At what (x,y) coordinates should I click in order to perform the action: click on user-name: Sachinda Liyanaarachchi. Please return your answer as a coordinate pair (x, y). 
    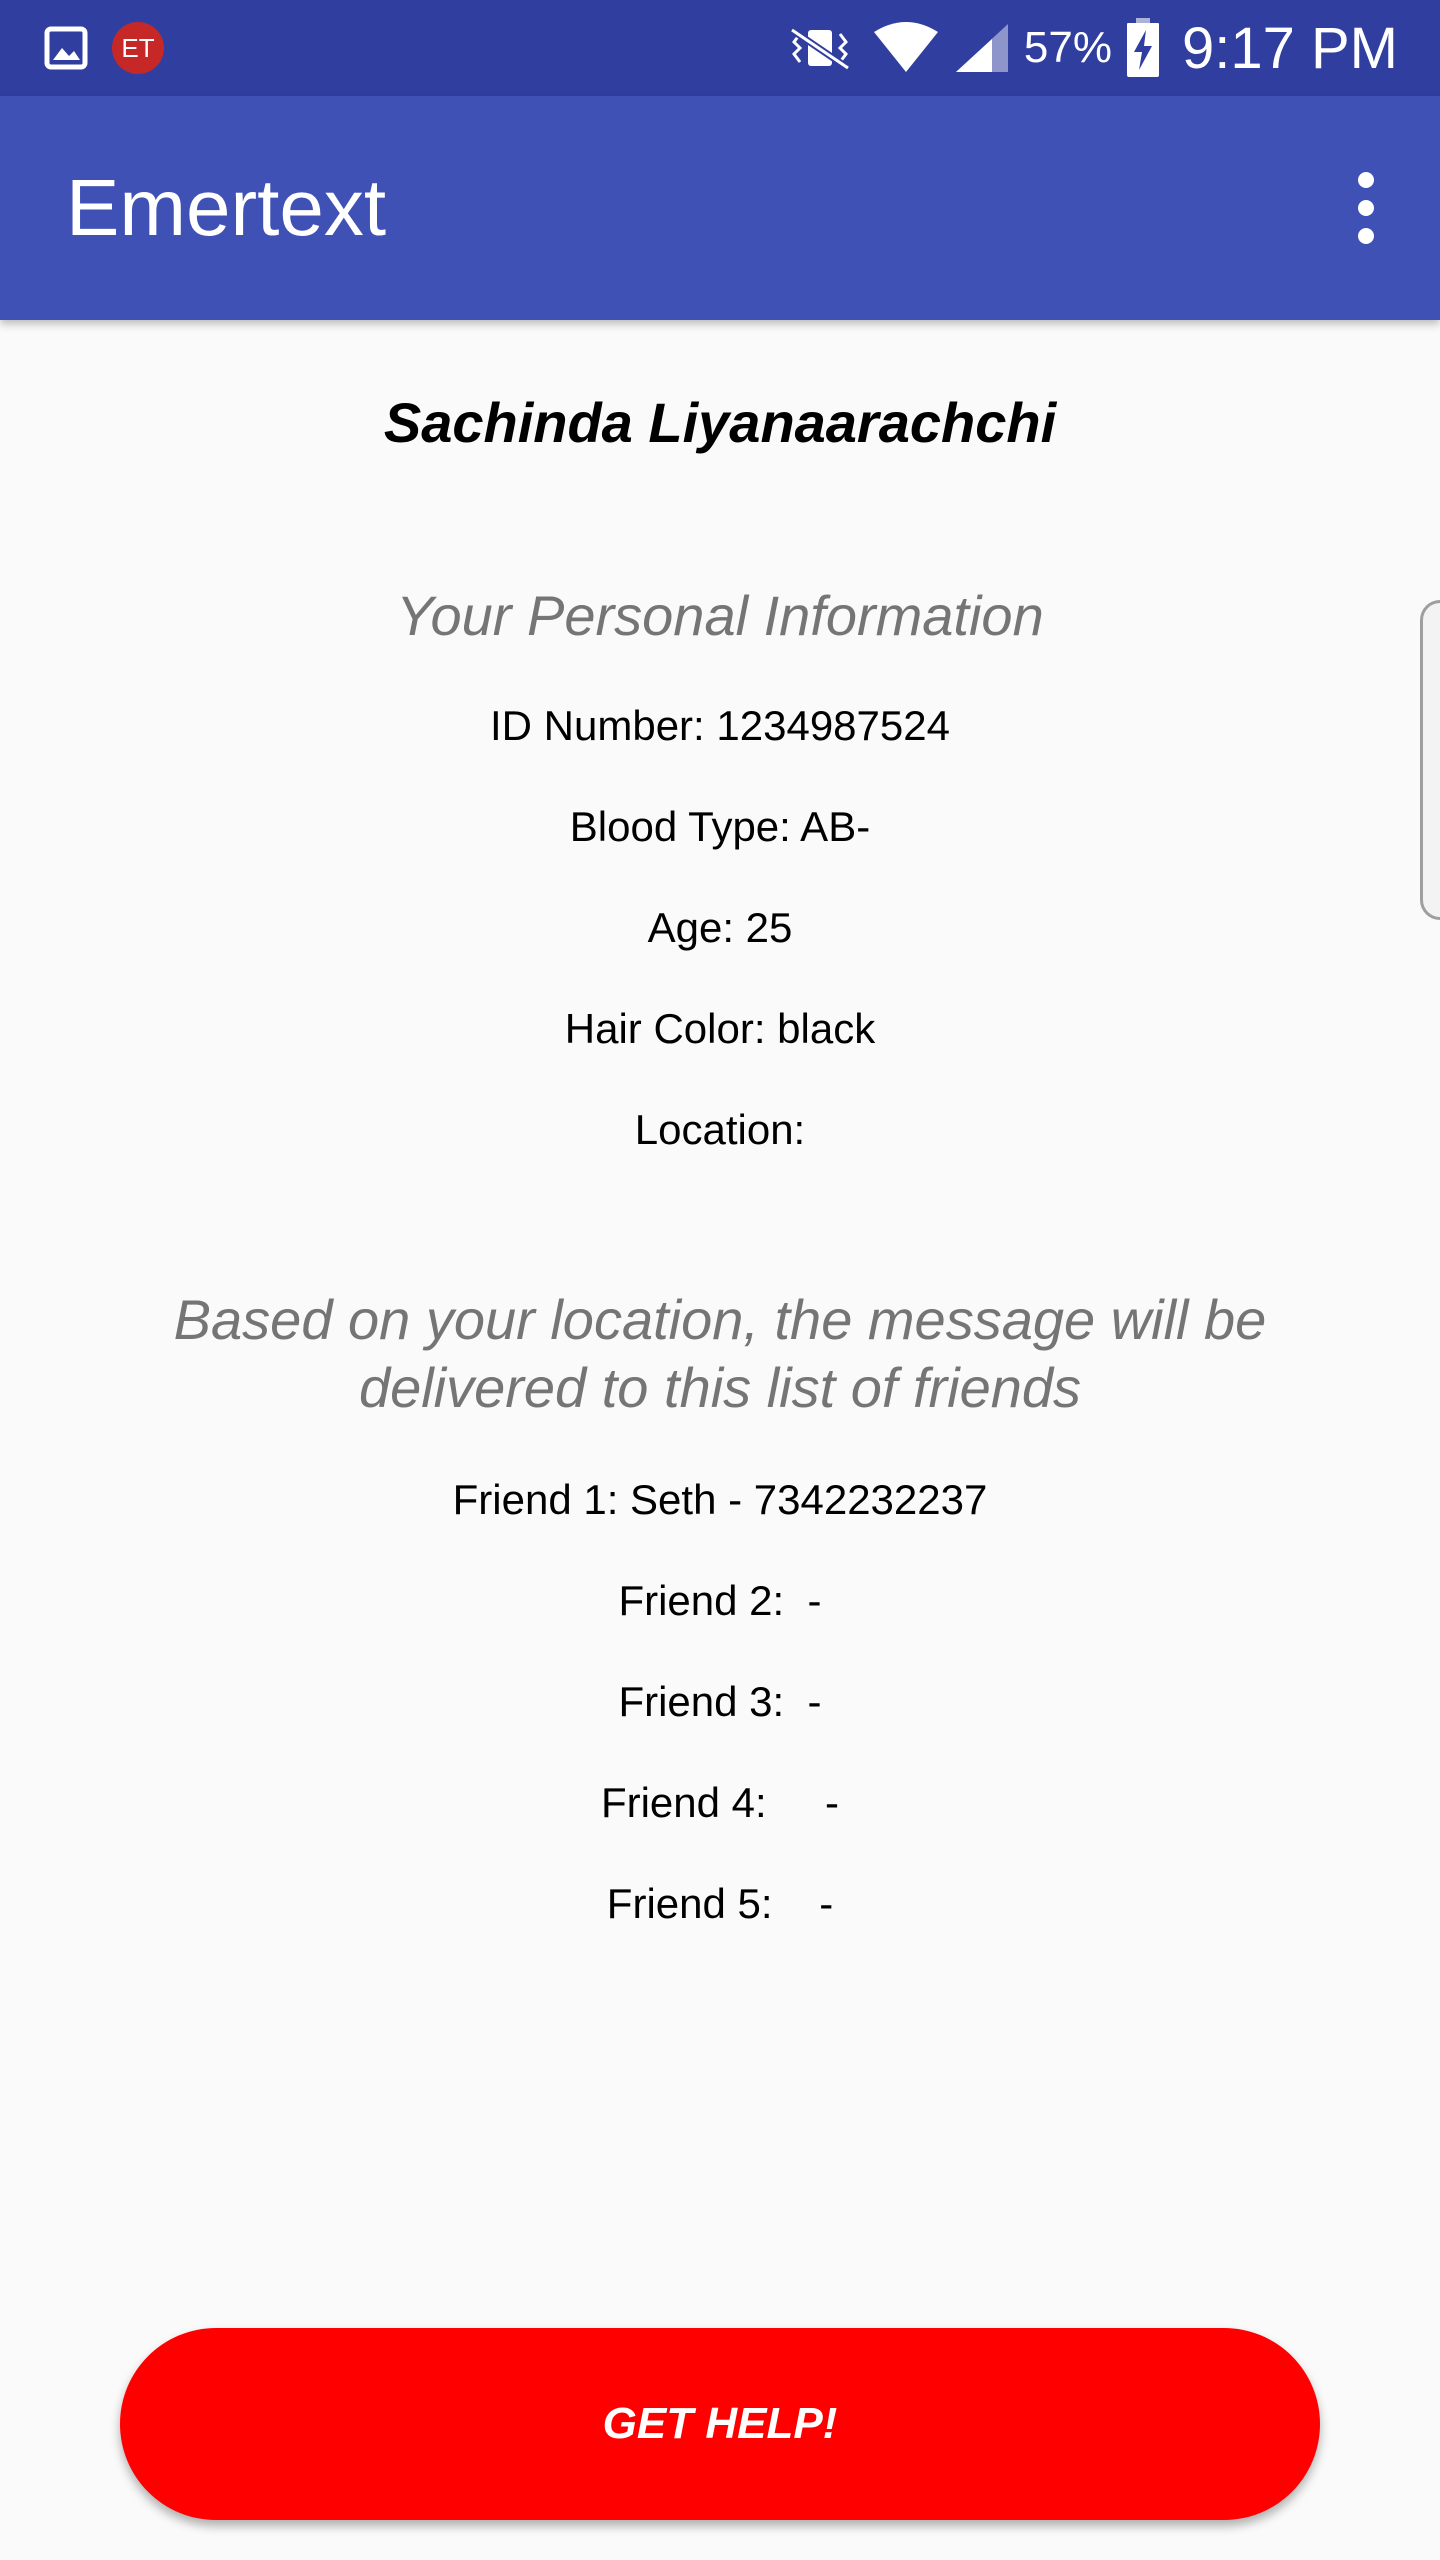
    Looking at the image, I should click on (720, 422).